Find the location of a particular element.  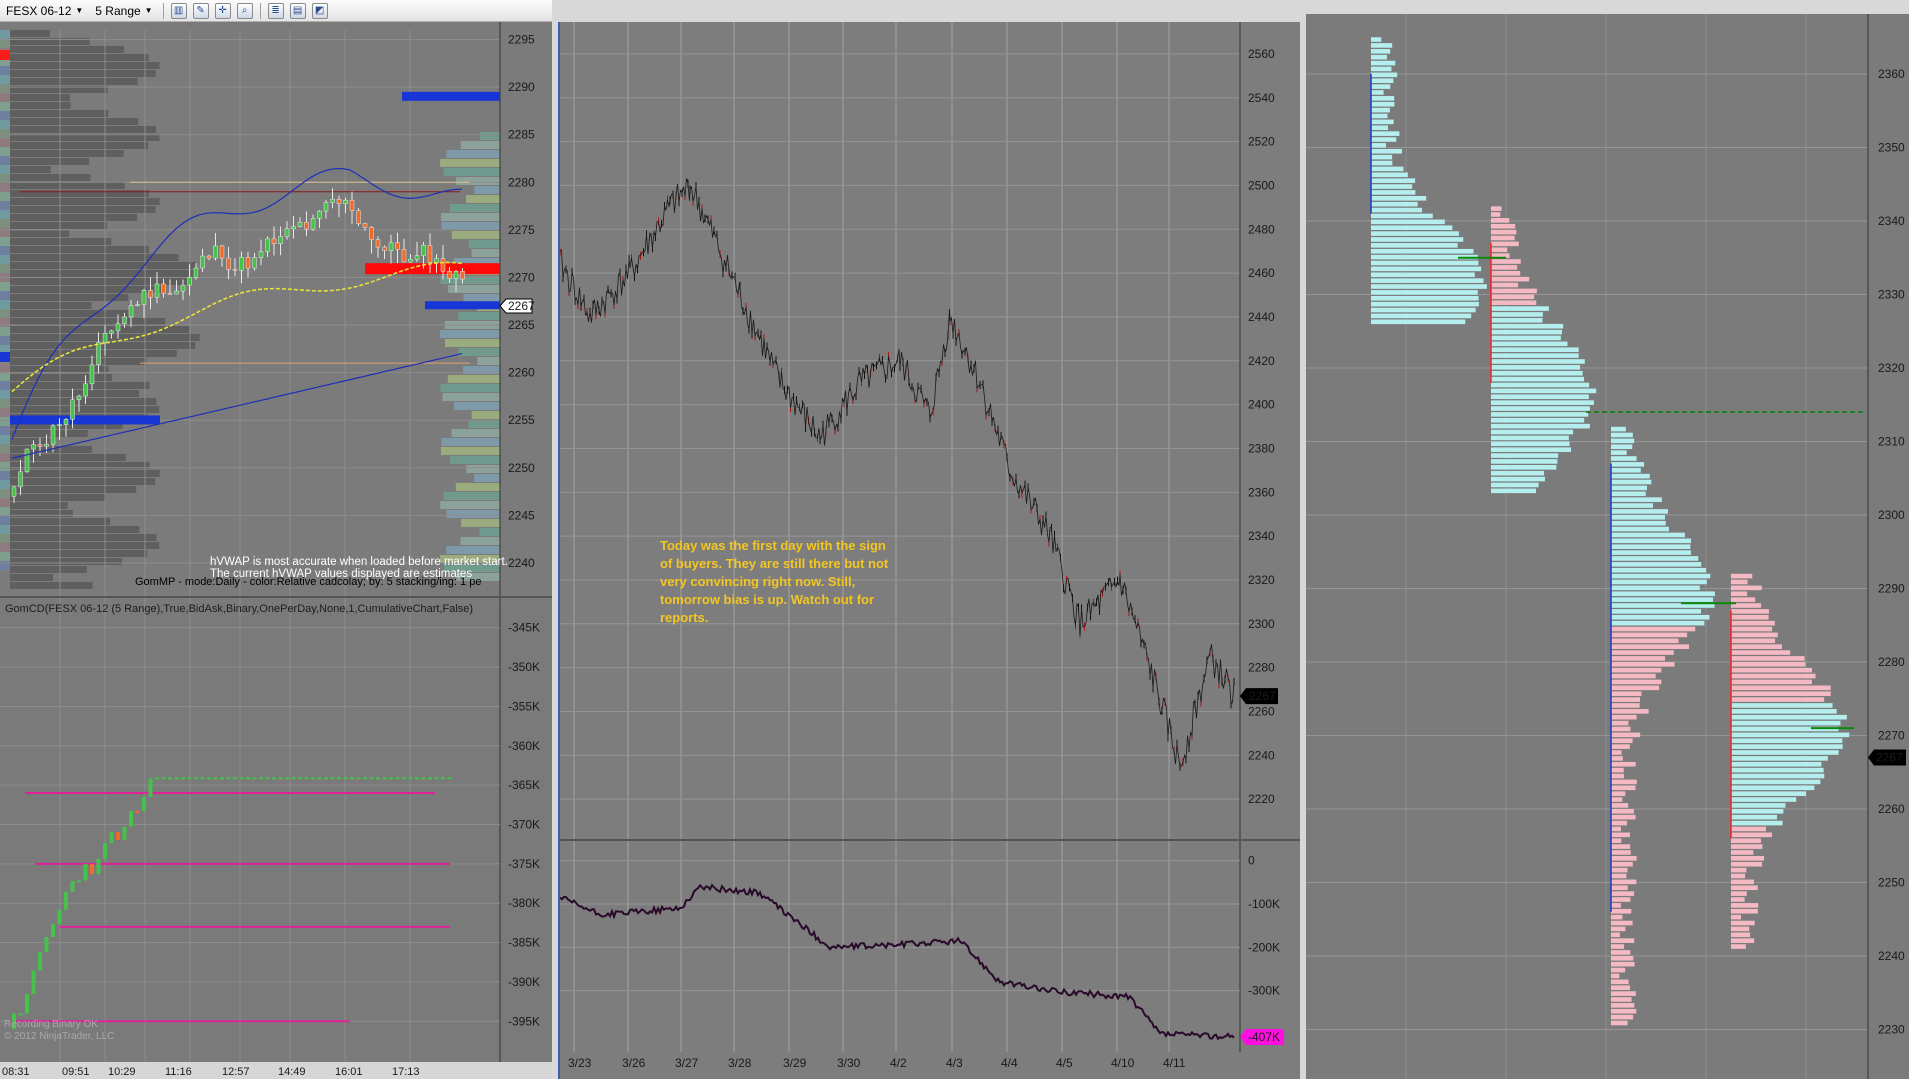

indicator-axis-label: -345K is located at coordinates (524, 628).